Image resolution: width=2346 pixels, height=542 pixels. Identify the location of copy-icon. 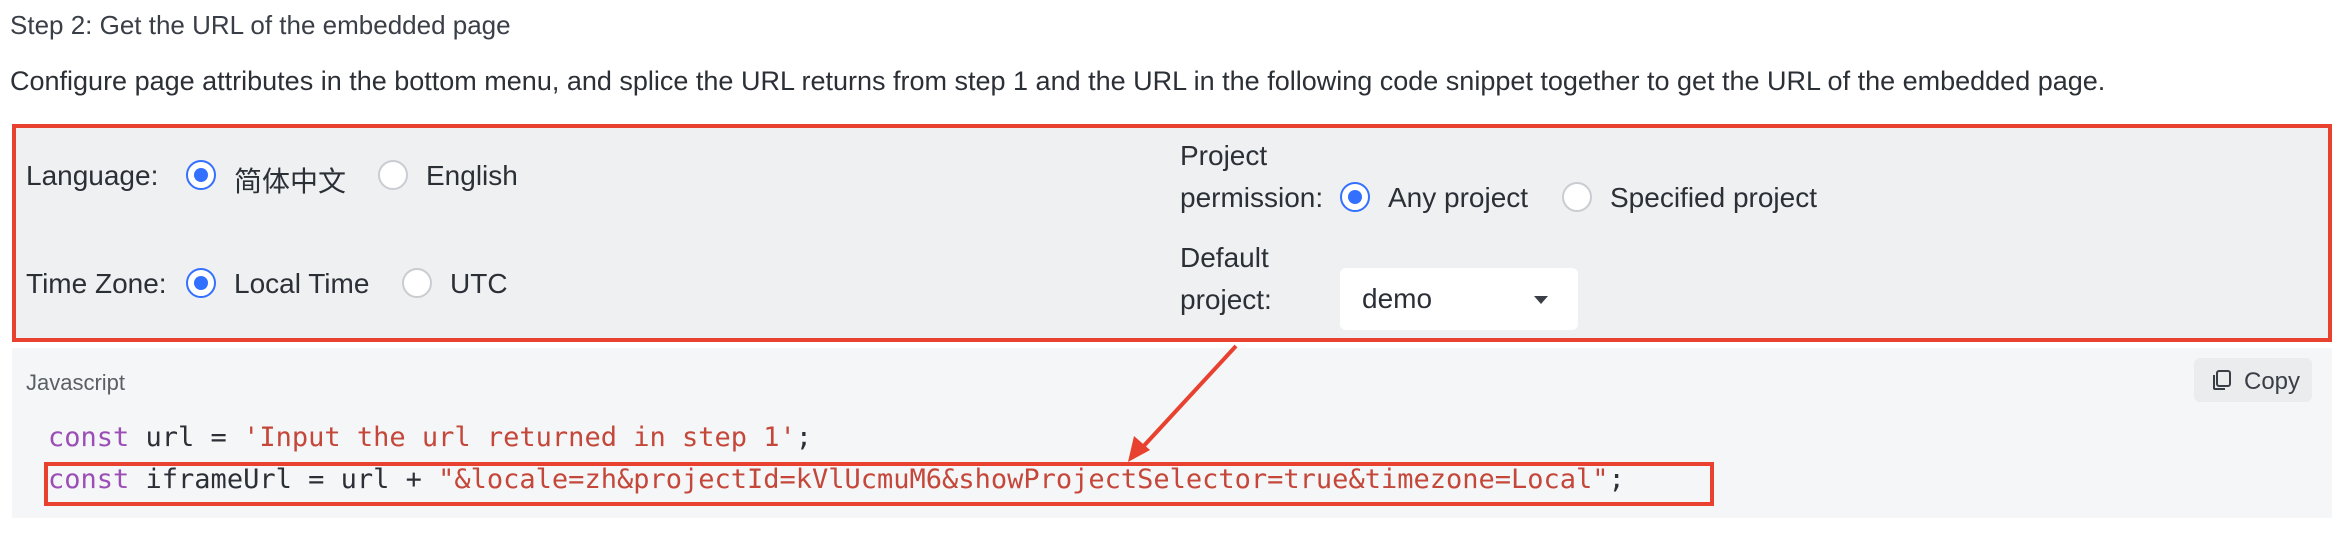
(2222, 380).